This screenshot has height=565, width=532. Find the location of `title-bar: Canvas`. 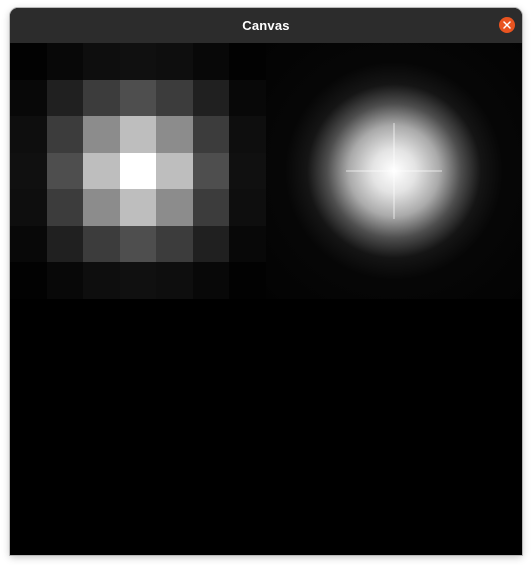

title-bar: Canvas is located at coordinates (266, 25).